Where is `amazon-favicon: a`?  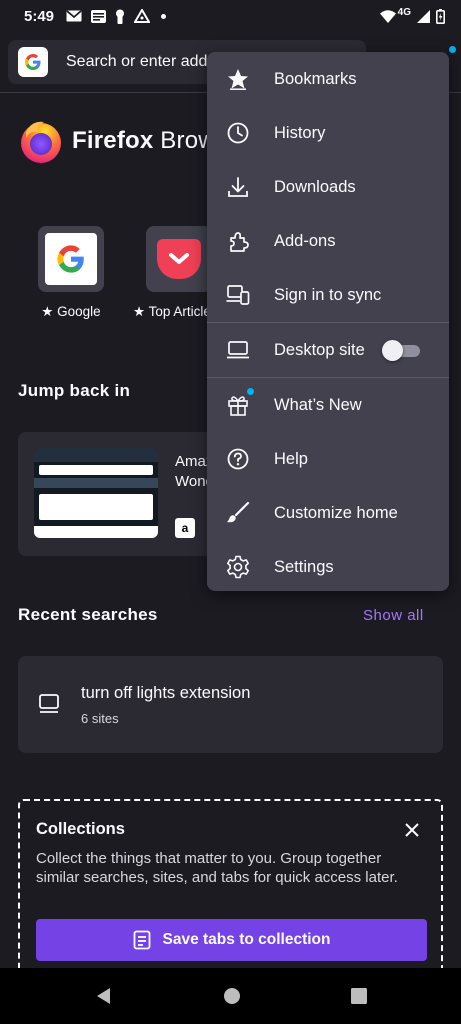
amazon-favicon: a is located at coordinates (185, 528).